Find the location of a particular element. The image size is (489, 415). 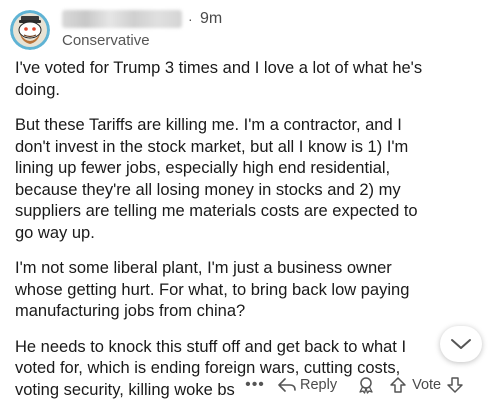

award-button is located at coordinates (366, 385).